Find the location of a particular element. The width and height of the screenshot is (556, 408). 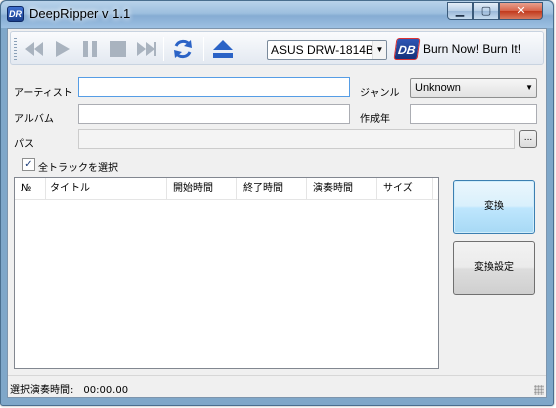

toolbar: ASUS DRW-1814BL ▼ DB Burn Now! Burn It! is located at coordinates (277, 48).